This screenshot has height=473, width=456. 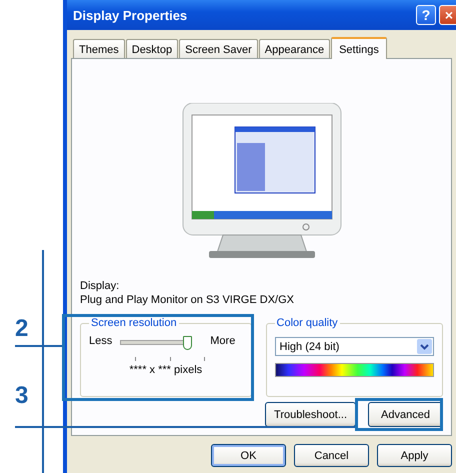 I want to click on slider-min-label: Less, so click(x=100, y=341).